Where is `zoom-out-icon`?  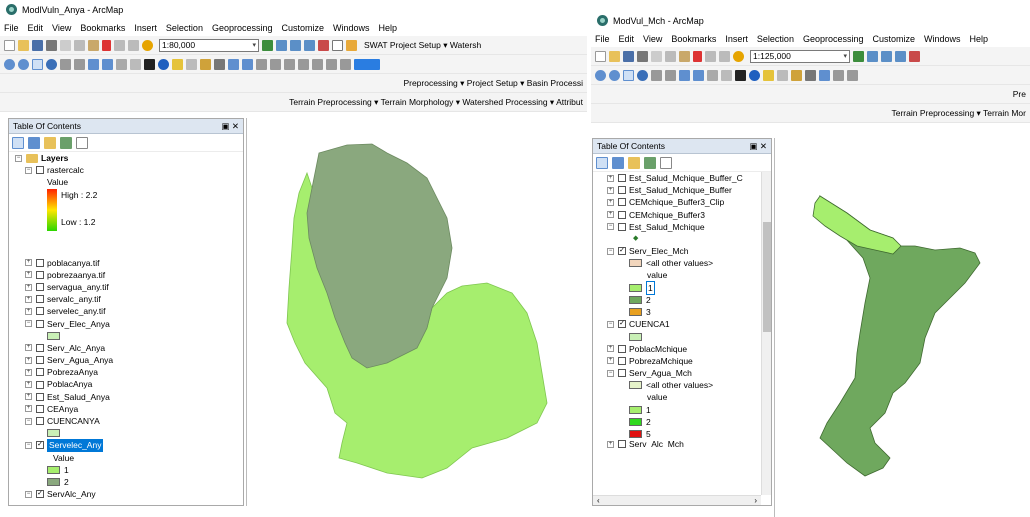
zoom-out-icon is located at coordinates (23, 64).